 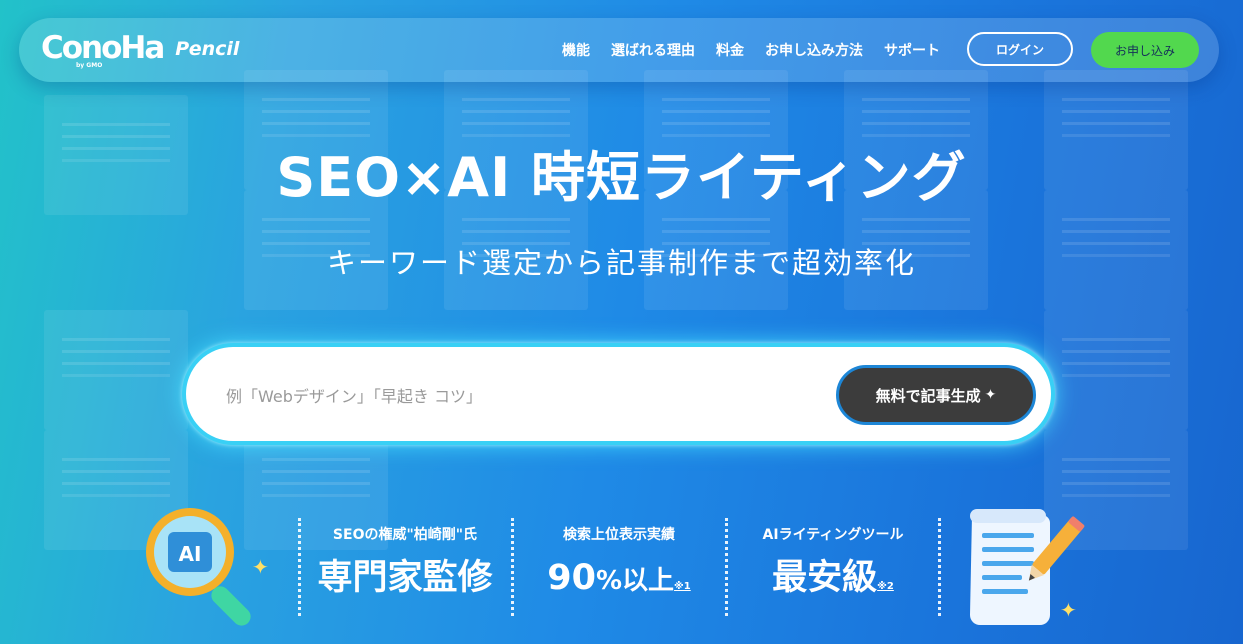 What do you see at coordinates (653, 50) in the screenshot?
I see `nav-reasons: 選ばれる理由` at bounding box center [653, 50].